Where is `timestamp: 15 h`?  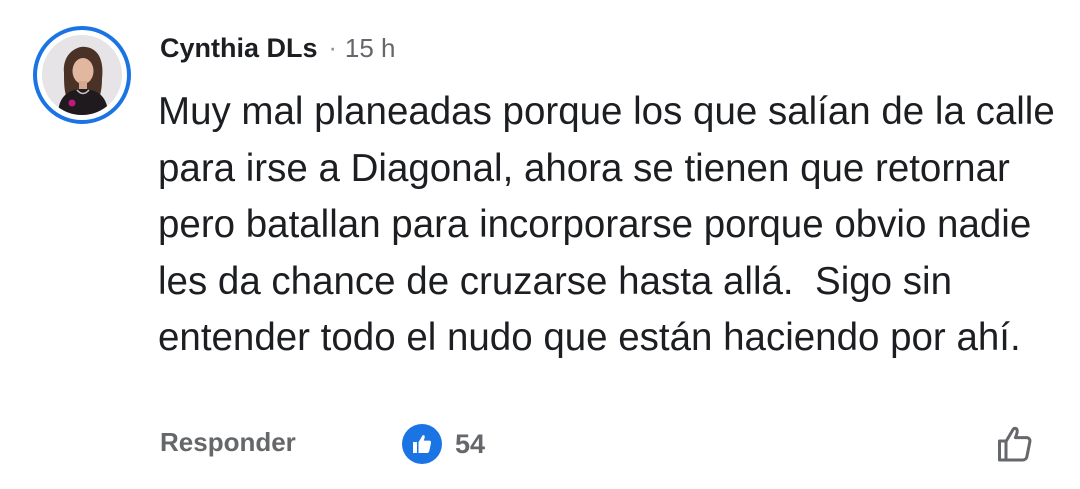 timestamp: 15 h is located at coordinates (370, 48).